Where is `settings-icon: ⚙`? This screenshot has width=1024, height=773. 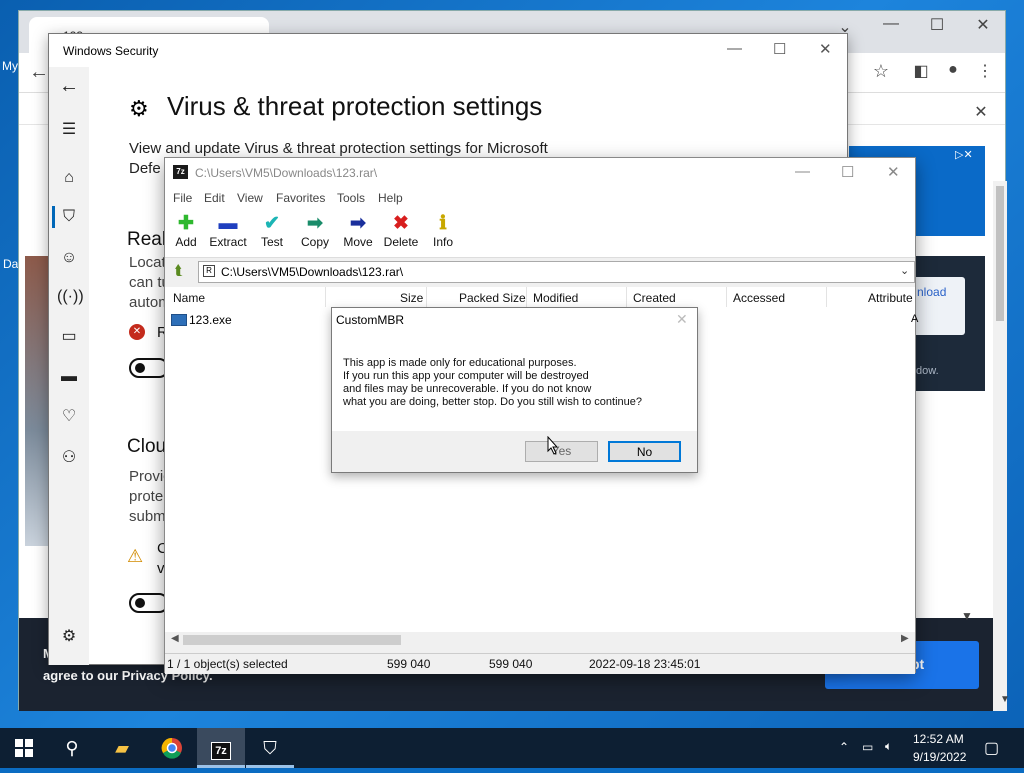
settings-icon: ⚙ is located at coordinates (69, 637).